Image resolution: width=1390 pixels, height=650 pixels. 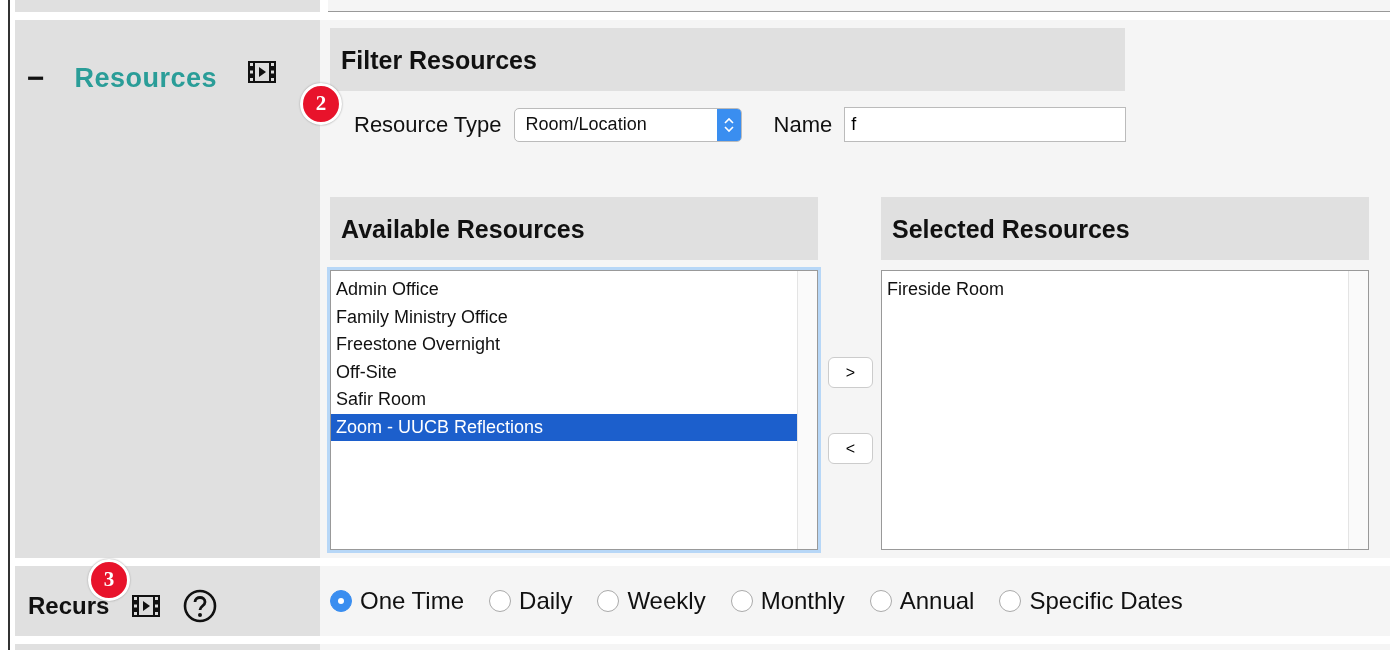 What do you see at coordinates (564, 427) in the screenshot?
I see `list-item: Zoom - UUCB Reflections` at bounding box center [564, 427].